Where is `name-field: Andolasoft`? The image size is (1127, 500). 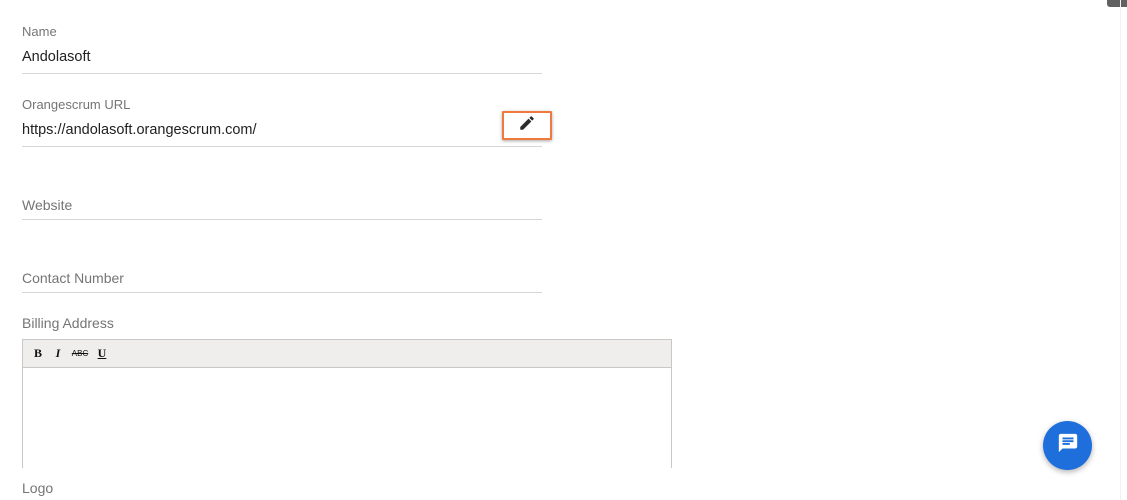 name-field: Andolasoft is located at coordinates (56, 57).